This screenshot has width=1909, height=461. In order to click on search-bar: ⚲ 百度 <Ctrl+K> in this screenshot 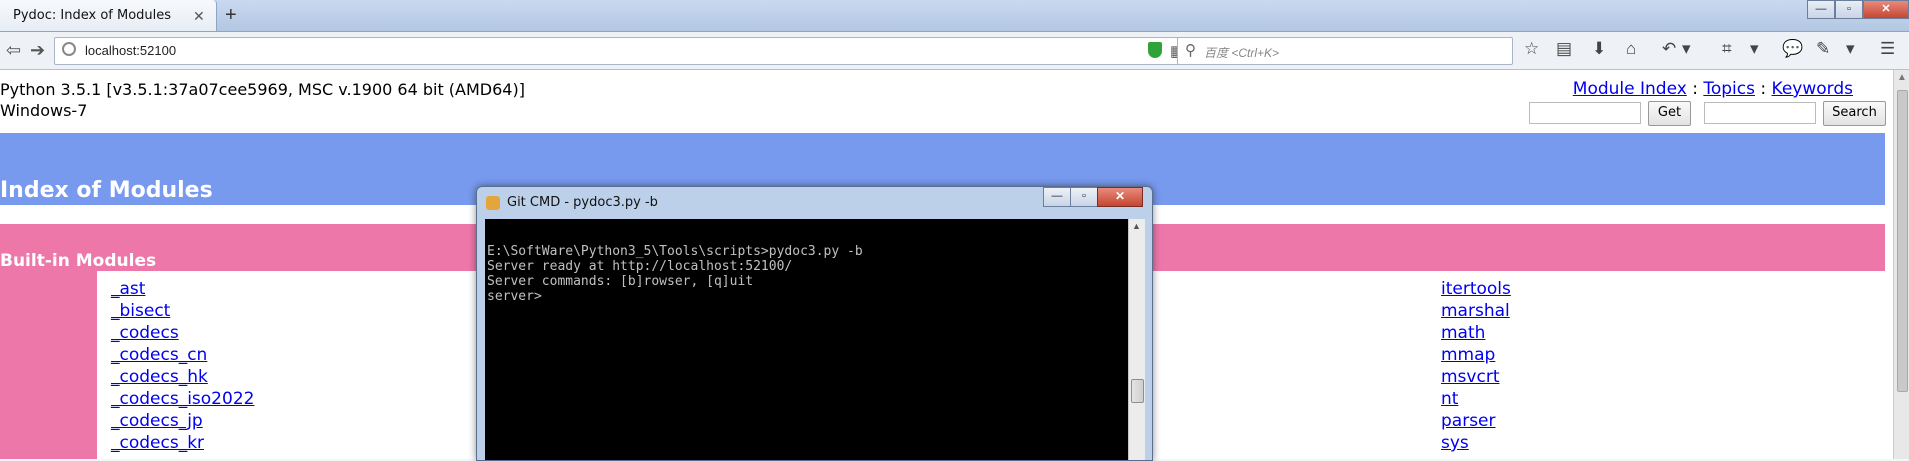, I will do `click(1345, 51)`.